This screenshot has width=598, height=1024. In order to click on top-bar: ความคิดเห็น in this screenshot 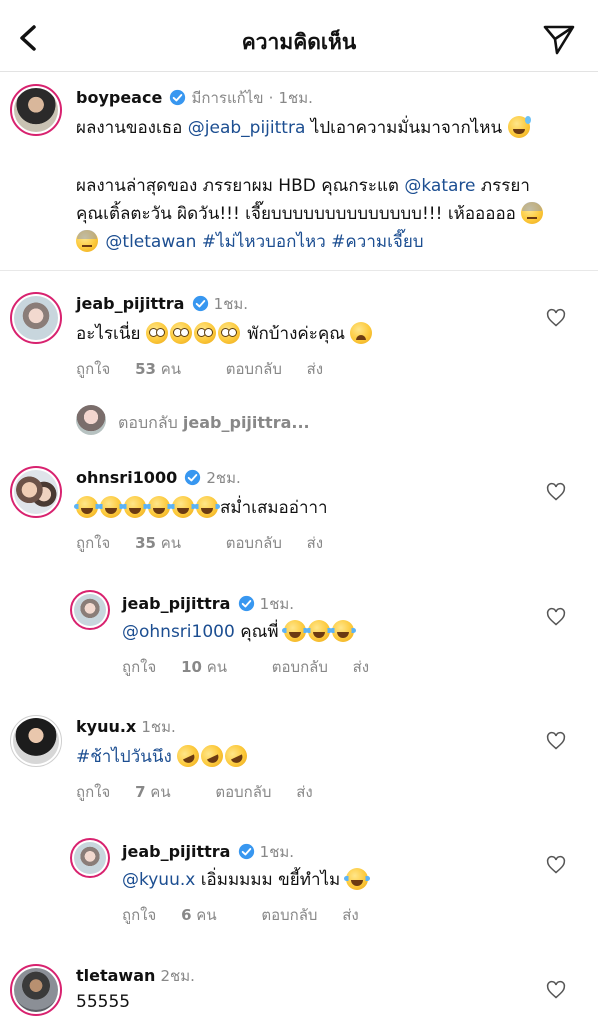, I will do `click(299, 36)`.